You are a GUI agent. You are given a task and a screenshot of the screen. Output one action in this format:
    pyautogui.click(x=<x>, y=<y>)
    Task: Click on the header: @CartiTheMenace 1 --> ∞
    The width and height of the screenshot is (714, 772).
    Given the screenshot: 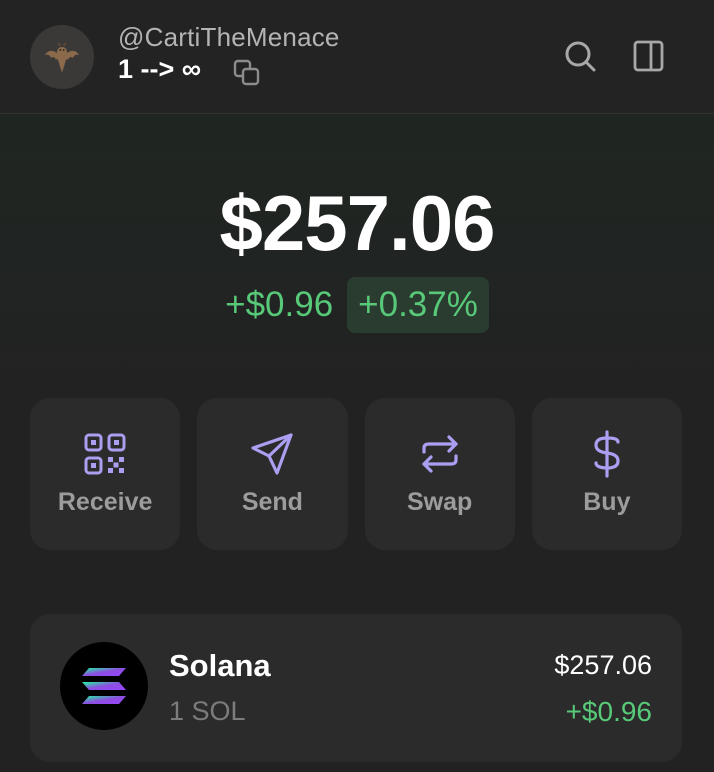 What is the action you would take?
    pyautogui.click(x=357, y=57)
    